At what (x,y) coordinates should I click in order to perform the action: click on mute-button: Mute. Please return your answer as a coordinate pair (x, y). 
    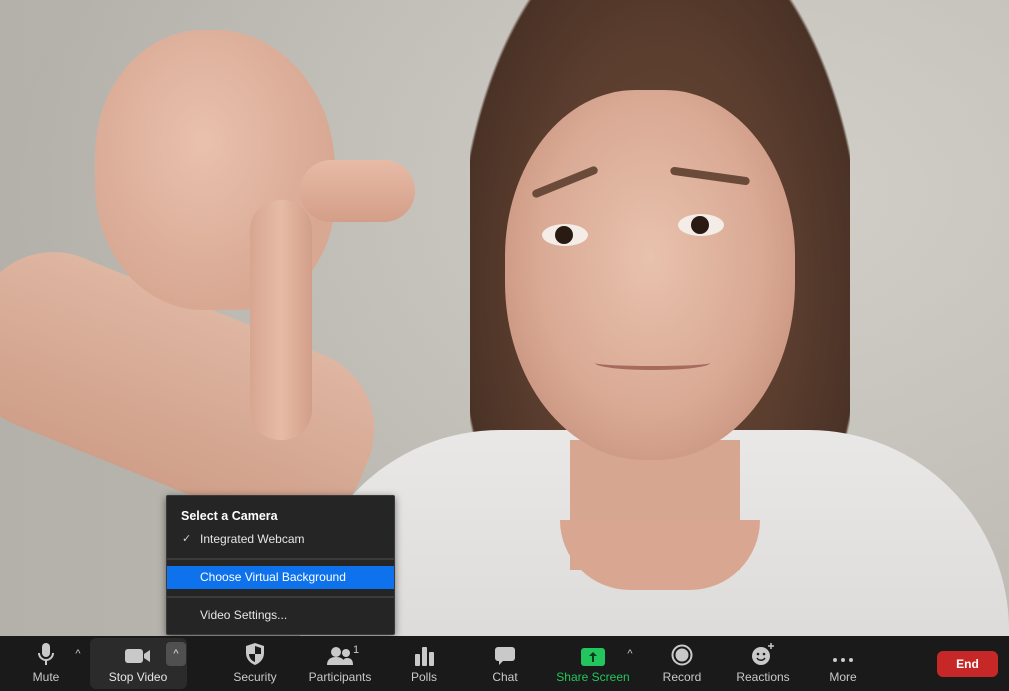
    Looking at the image, I should click on (46, 663).